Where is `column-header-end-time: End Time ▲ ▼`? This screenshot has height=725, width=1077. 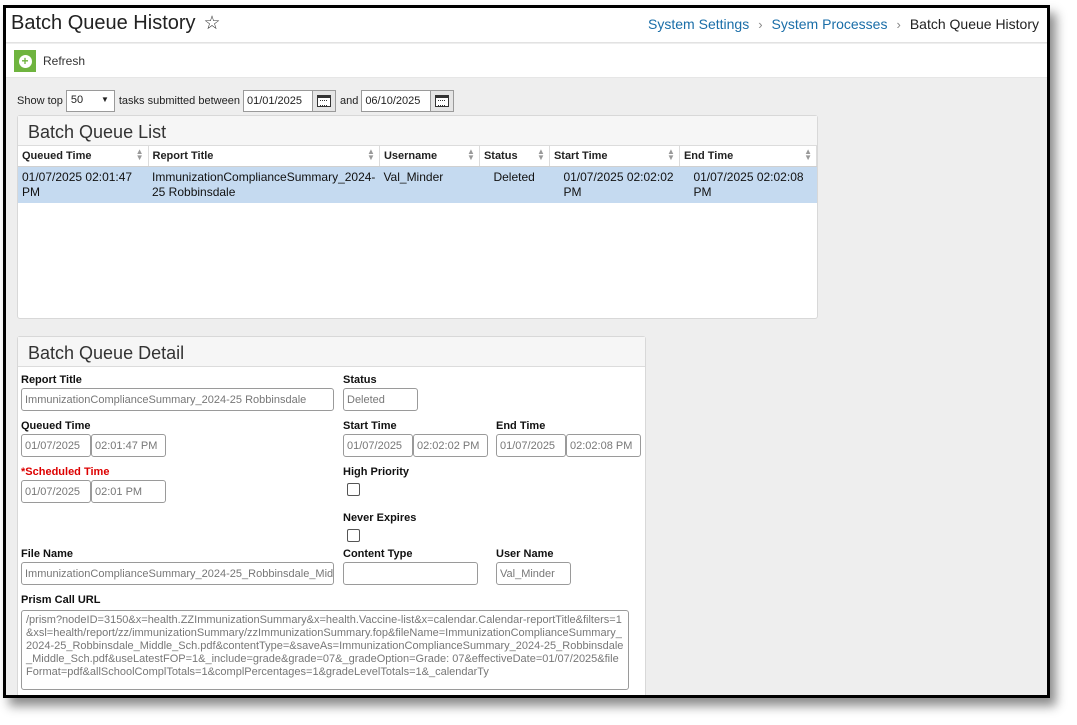 column-header-end-time: End Time ▲ ▼ is located at coordinates (748, 156).